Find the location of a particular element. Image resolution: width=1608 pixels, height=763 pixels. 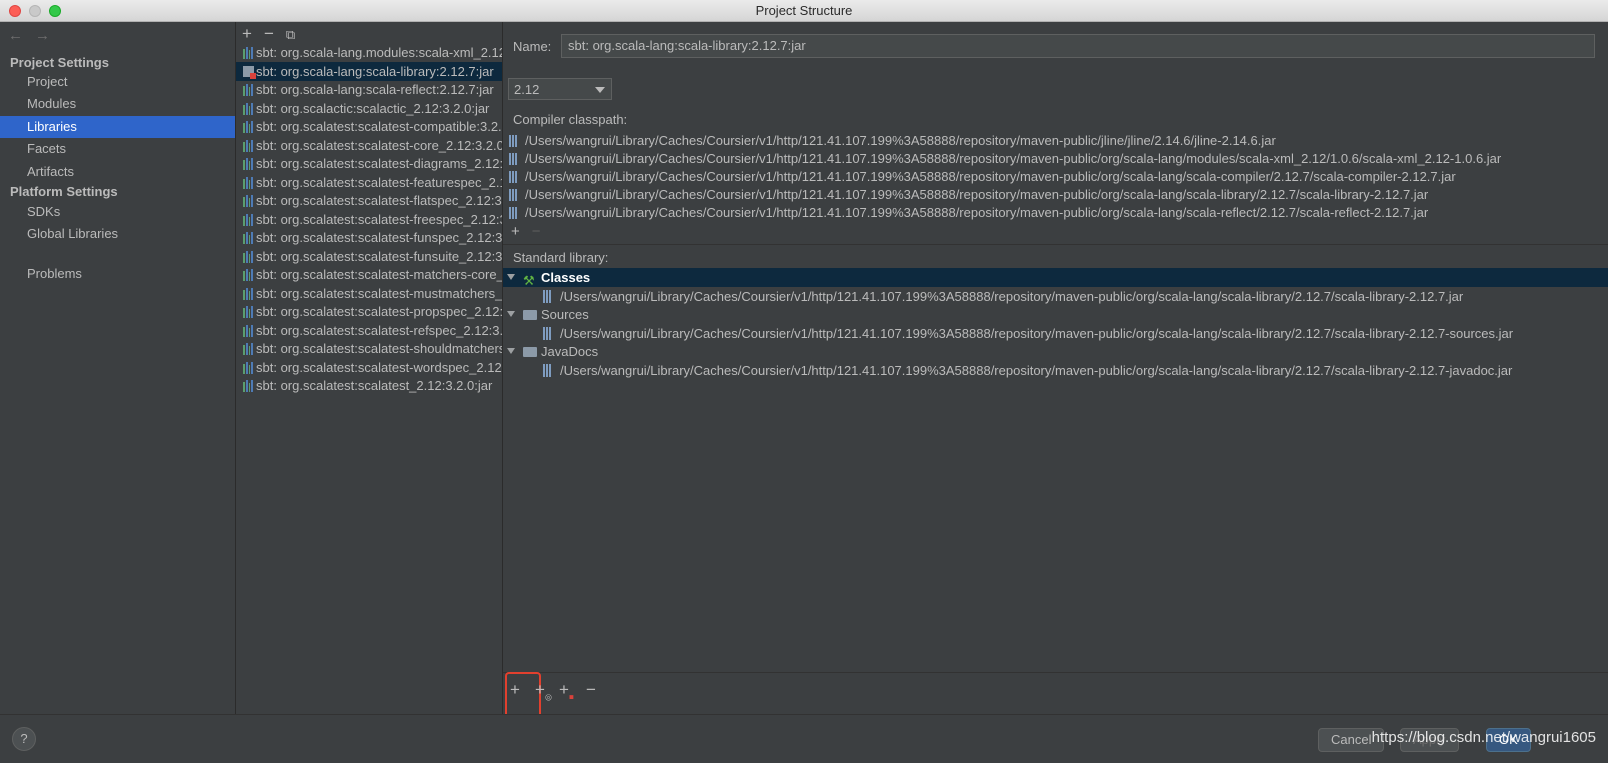

platform-settings-heading: Platform Settings is located at coordinates (64, 191).